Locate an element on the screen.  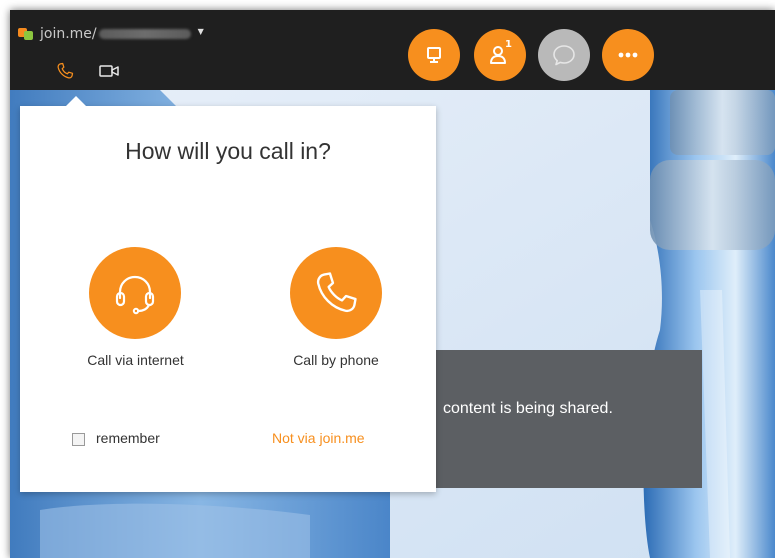
headset-icon is located at coordinates (135, 295).